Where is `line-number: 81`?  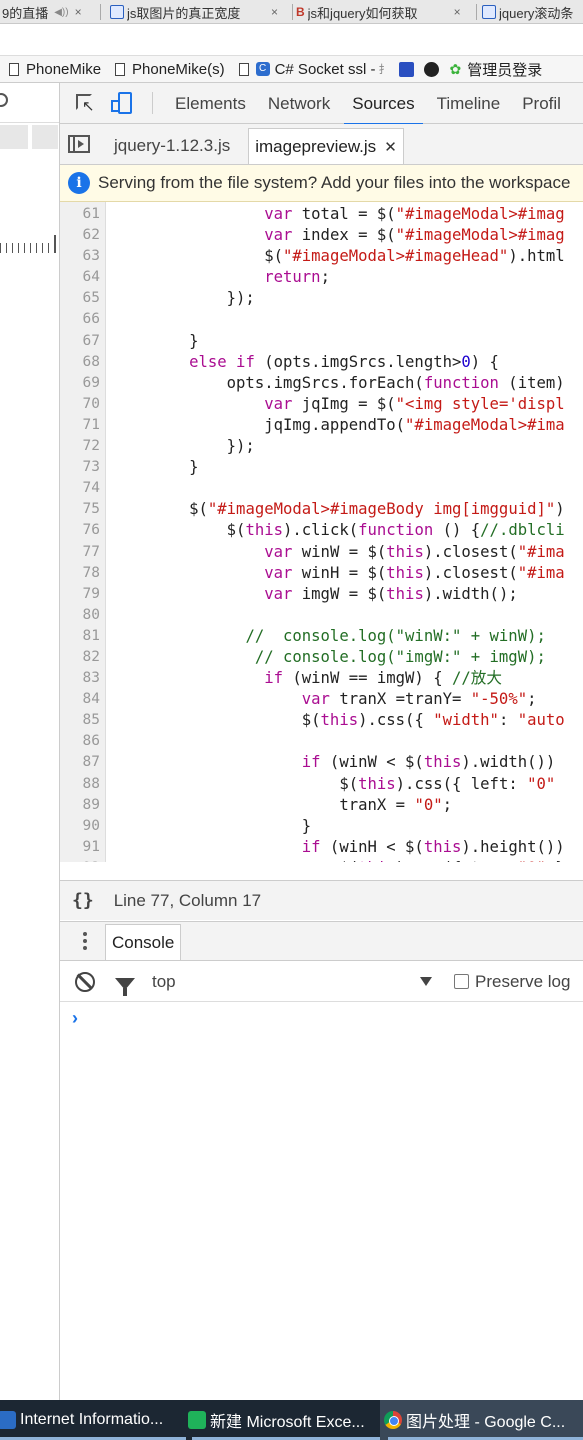 line-number: 81 is located at coordinates (80, 636).